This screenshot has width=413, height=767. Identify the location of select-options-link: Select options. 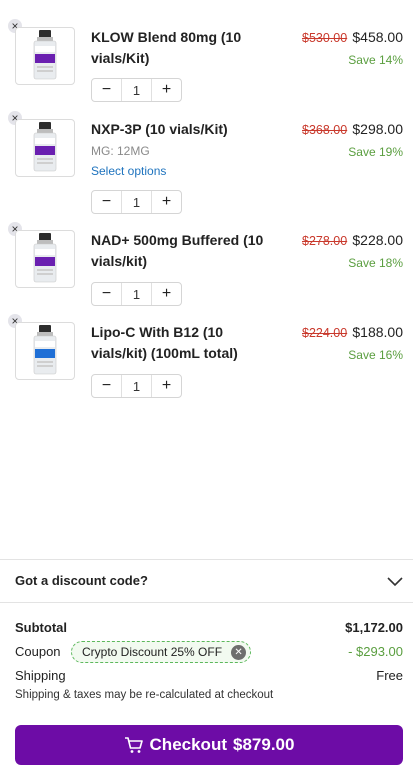
(128, 171).